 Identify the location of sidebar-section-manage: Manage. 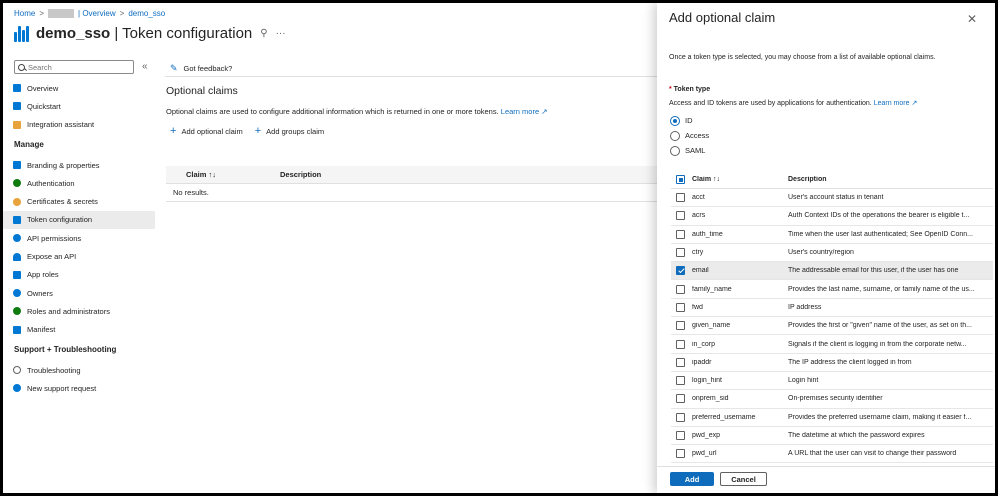
(29, 145).